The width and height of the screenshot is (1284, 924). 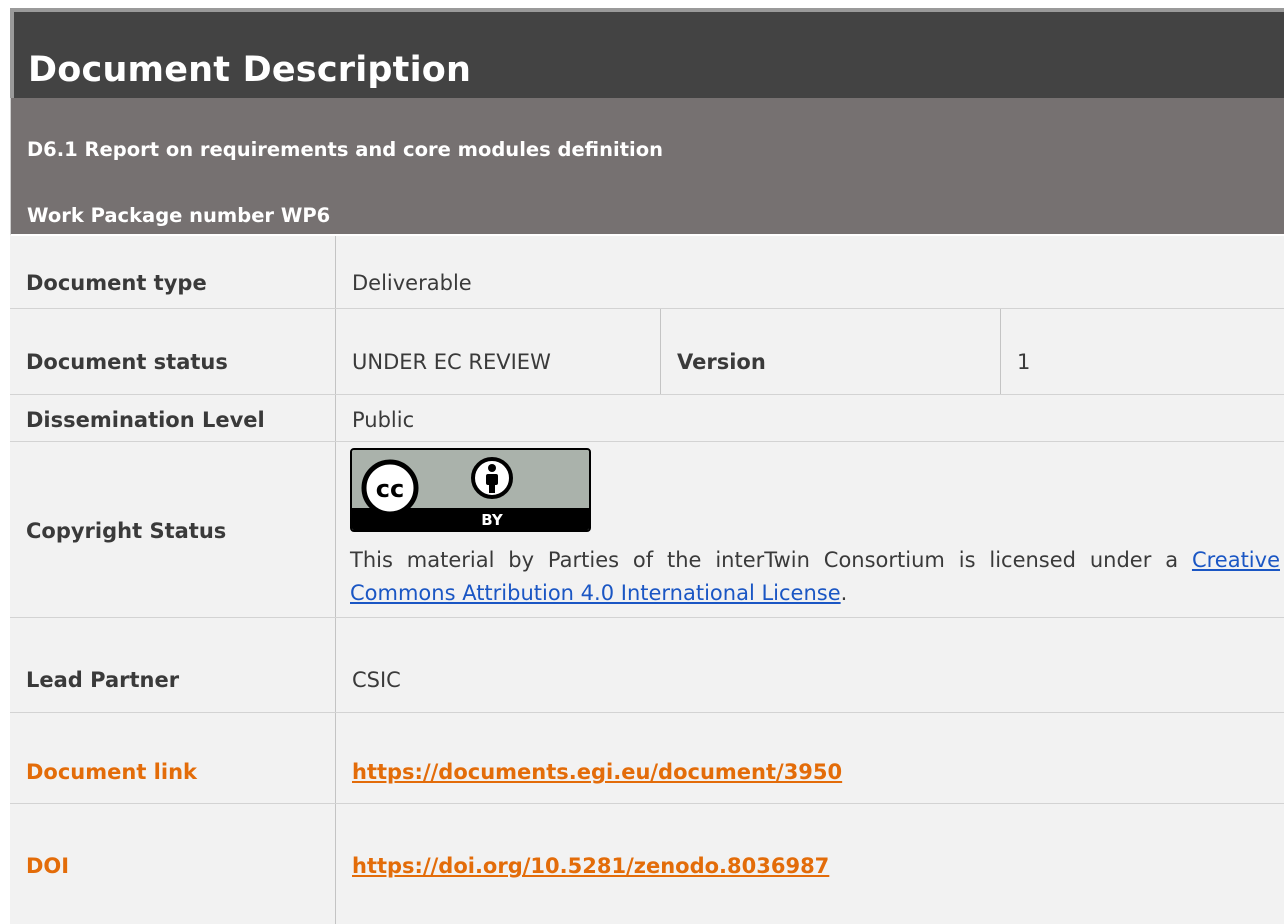 I want to click on dissemination-value: Public, so click(x=383, y=420).